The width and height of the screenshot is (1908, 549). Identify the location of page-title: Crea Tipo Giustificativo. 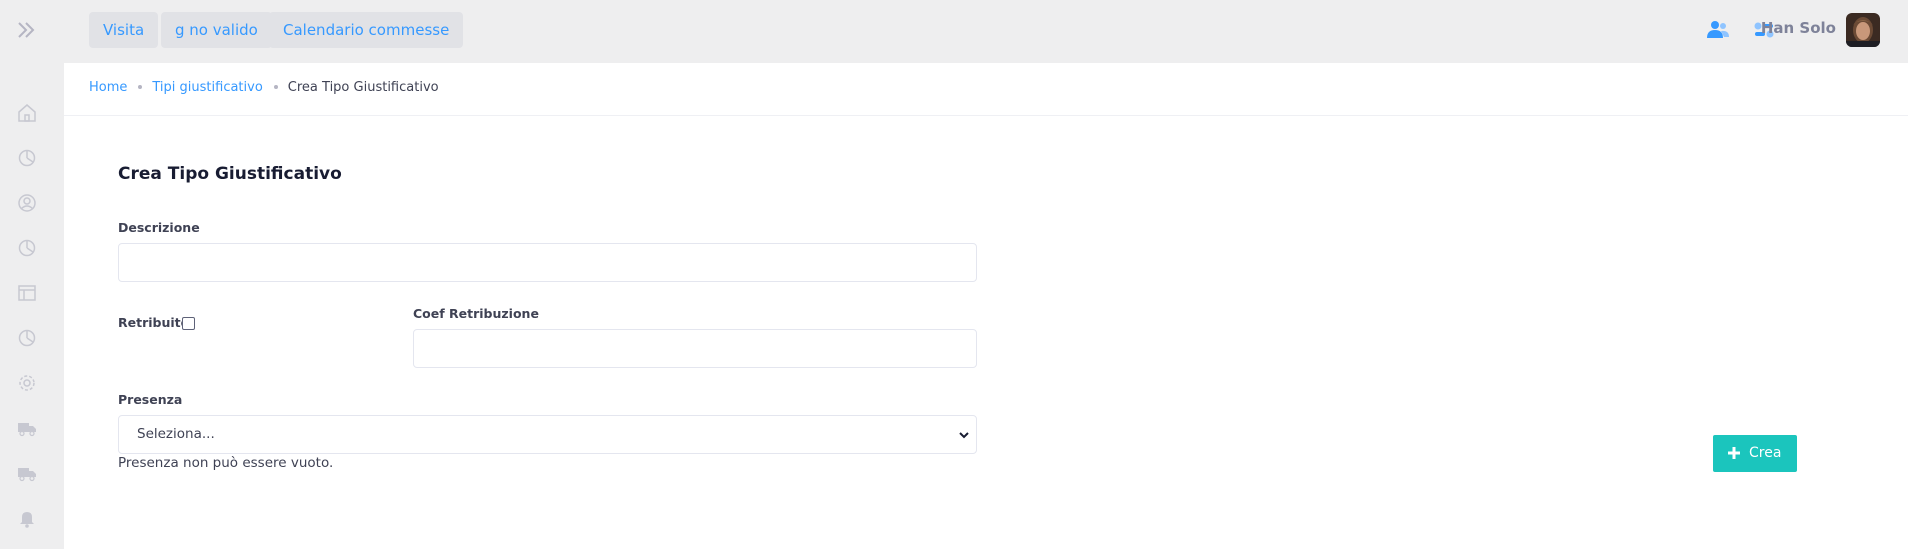
(230, 174).